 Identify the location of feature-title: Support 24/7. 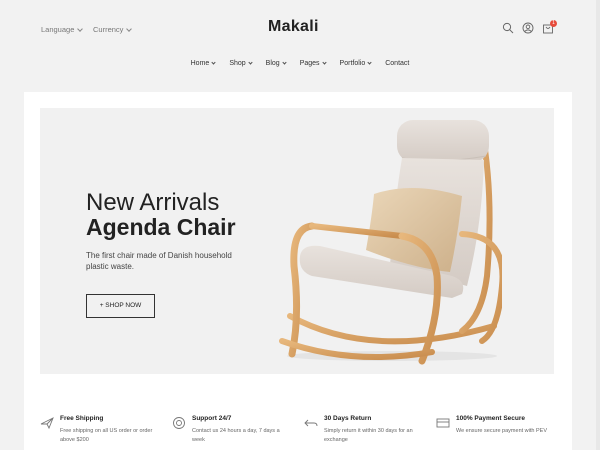
(212, 418).